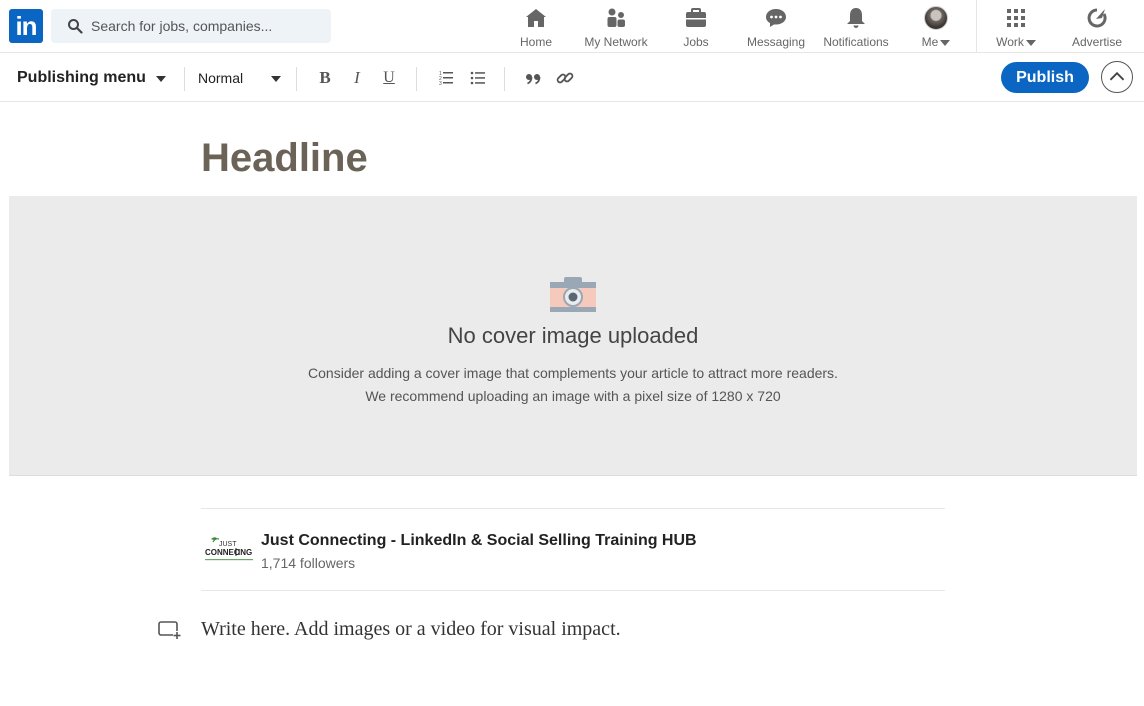  What do you see at coordinates (535, 42) in the screenshot?
I see `nav-home-label: Home` at bounding box center [535, 42].